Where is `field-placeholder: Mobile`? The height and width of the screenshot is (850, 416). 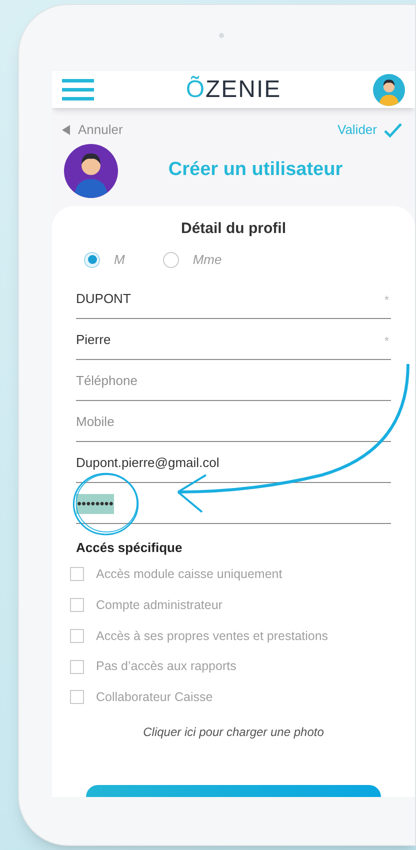
field-placeholder: Mobile is located at coordinates (95, 422).